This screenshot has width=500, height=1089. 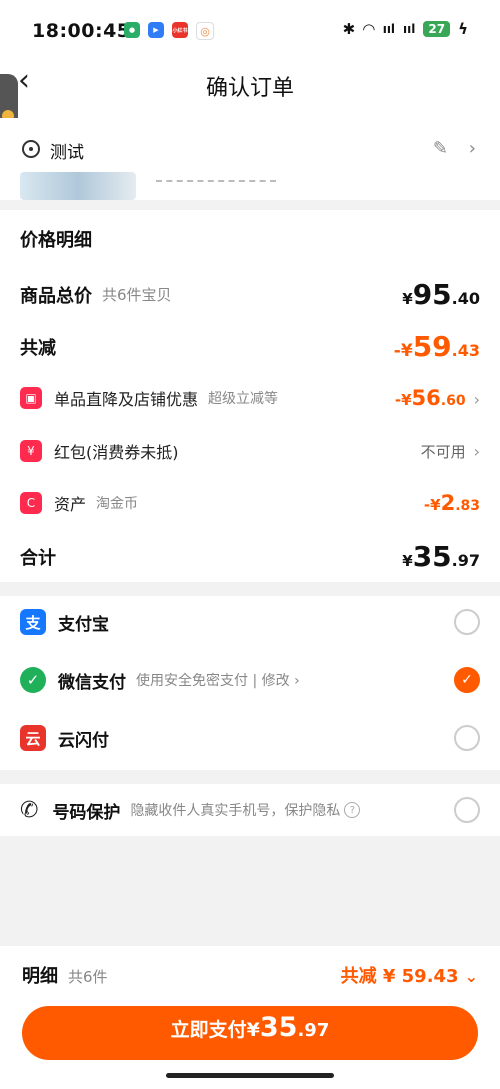 What do you see at coordinates (132, 30) in the screenshot?
I see `wechat-app-icon: ●` at bounding box center [132, 30].